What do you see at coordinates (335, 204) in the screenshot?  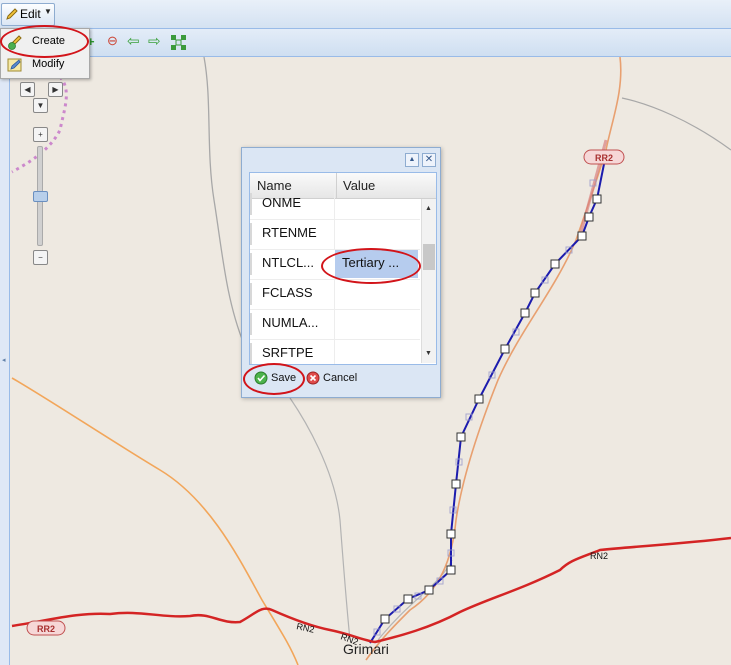 I see `attribute-row: ONME` at bounding box center [335, 204].